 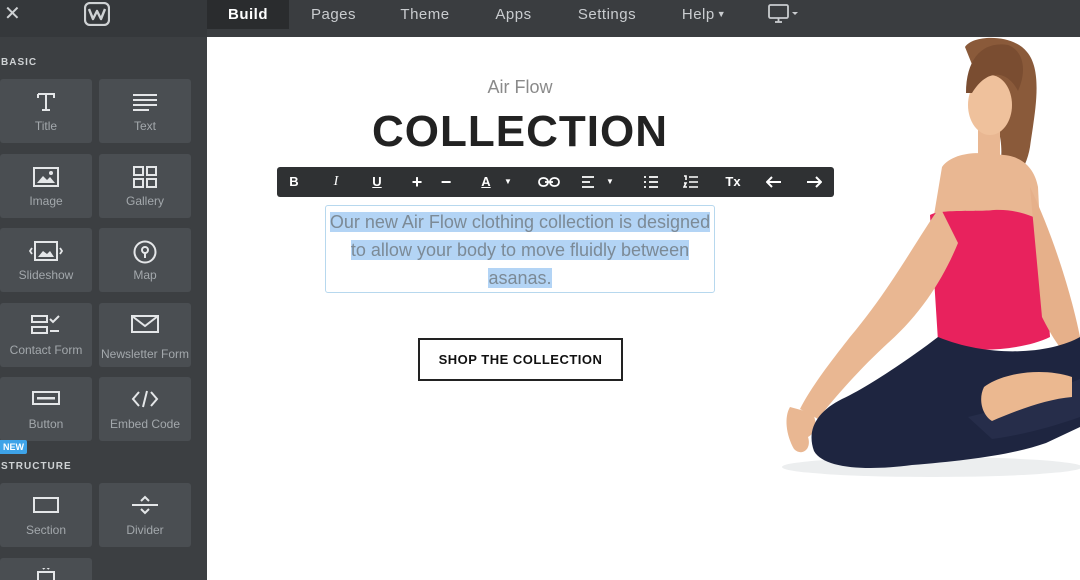 I want to click on element-contact-form: Contact Form, so click(x=46, y=335).